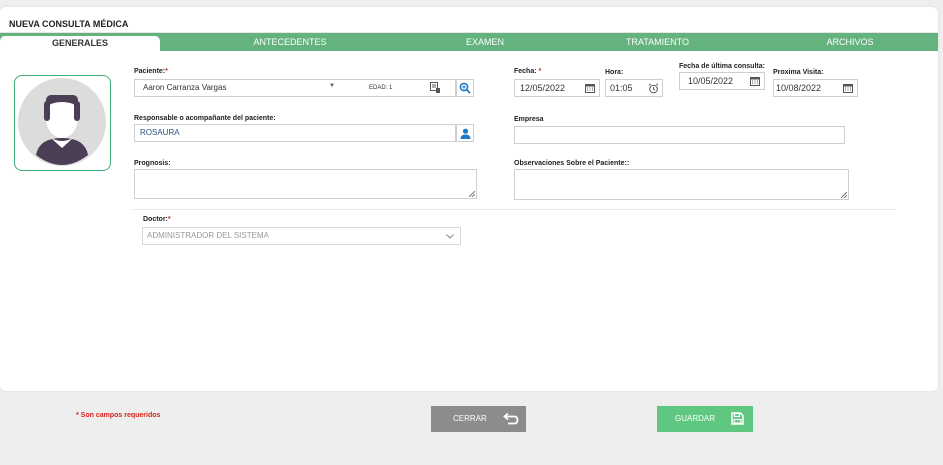 This screenshot has width=943, height=465. I want to click on empresa-label: Empresa, so click(529, 119).